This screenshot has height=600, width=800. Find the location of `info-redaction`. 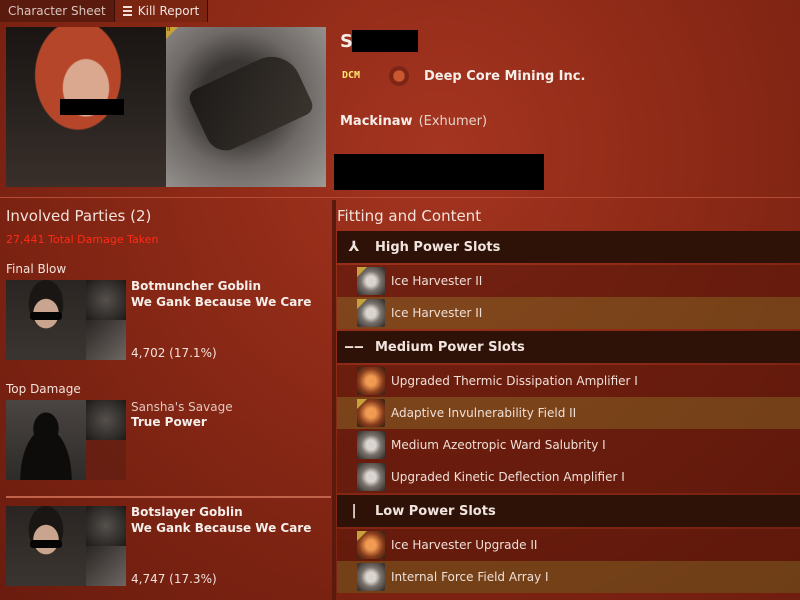

info-redaction is located at coordinates (439, 172).